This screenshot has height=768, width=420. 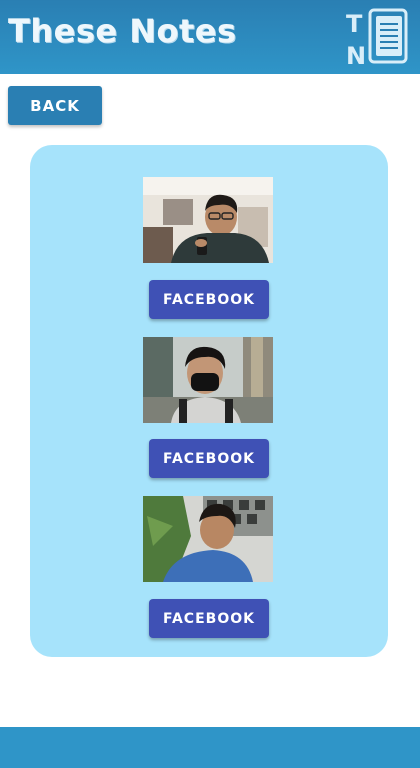 I want to click on facebook-button-3: FACEBOOK, so click(x=209, y=618).